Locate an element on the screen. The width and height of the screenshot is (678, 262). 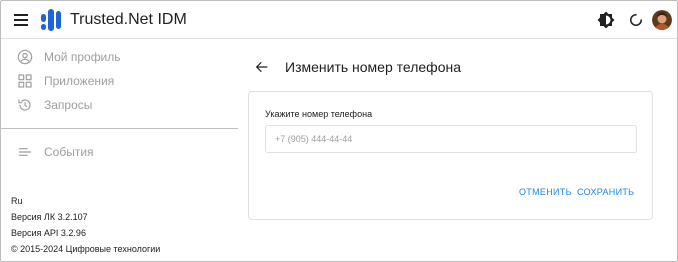
language-selector: Ru is located at coordinates (85, 201).